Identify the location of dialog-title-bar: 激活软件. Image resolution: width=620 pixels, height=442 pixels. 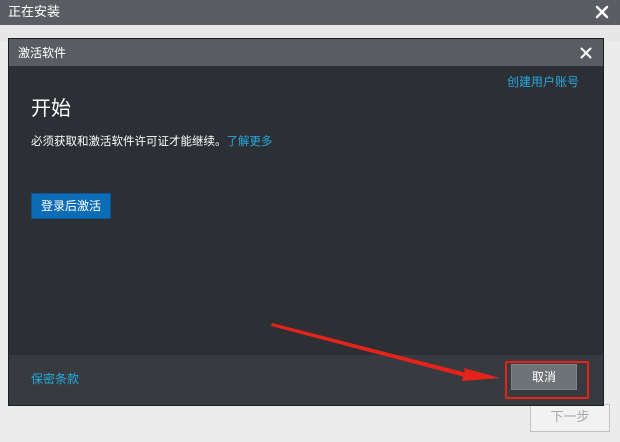
(306, 52).